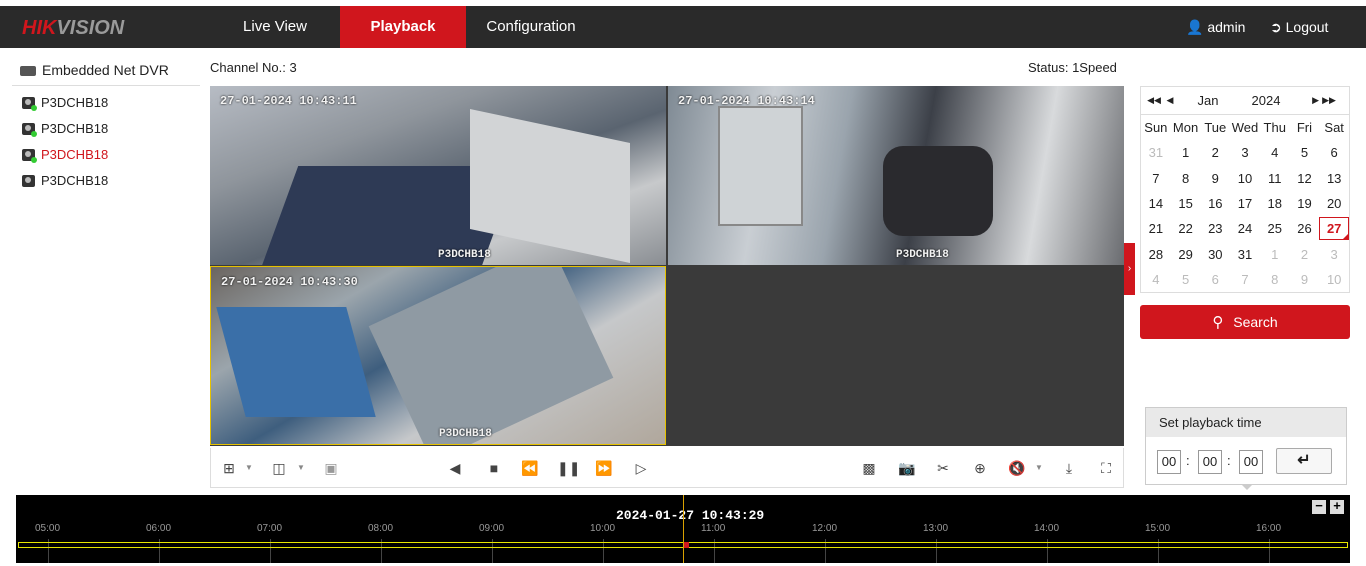 The height and width of the screenshot is (566, 1366). What do you see at coordinates (760, 166) in the screenshot?
I see `atm-shape` at bounding box center [760, 166].